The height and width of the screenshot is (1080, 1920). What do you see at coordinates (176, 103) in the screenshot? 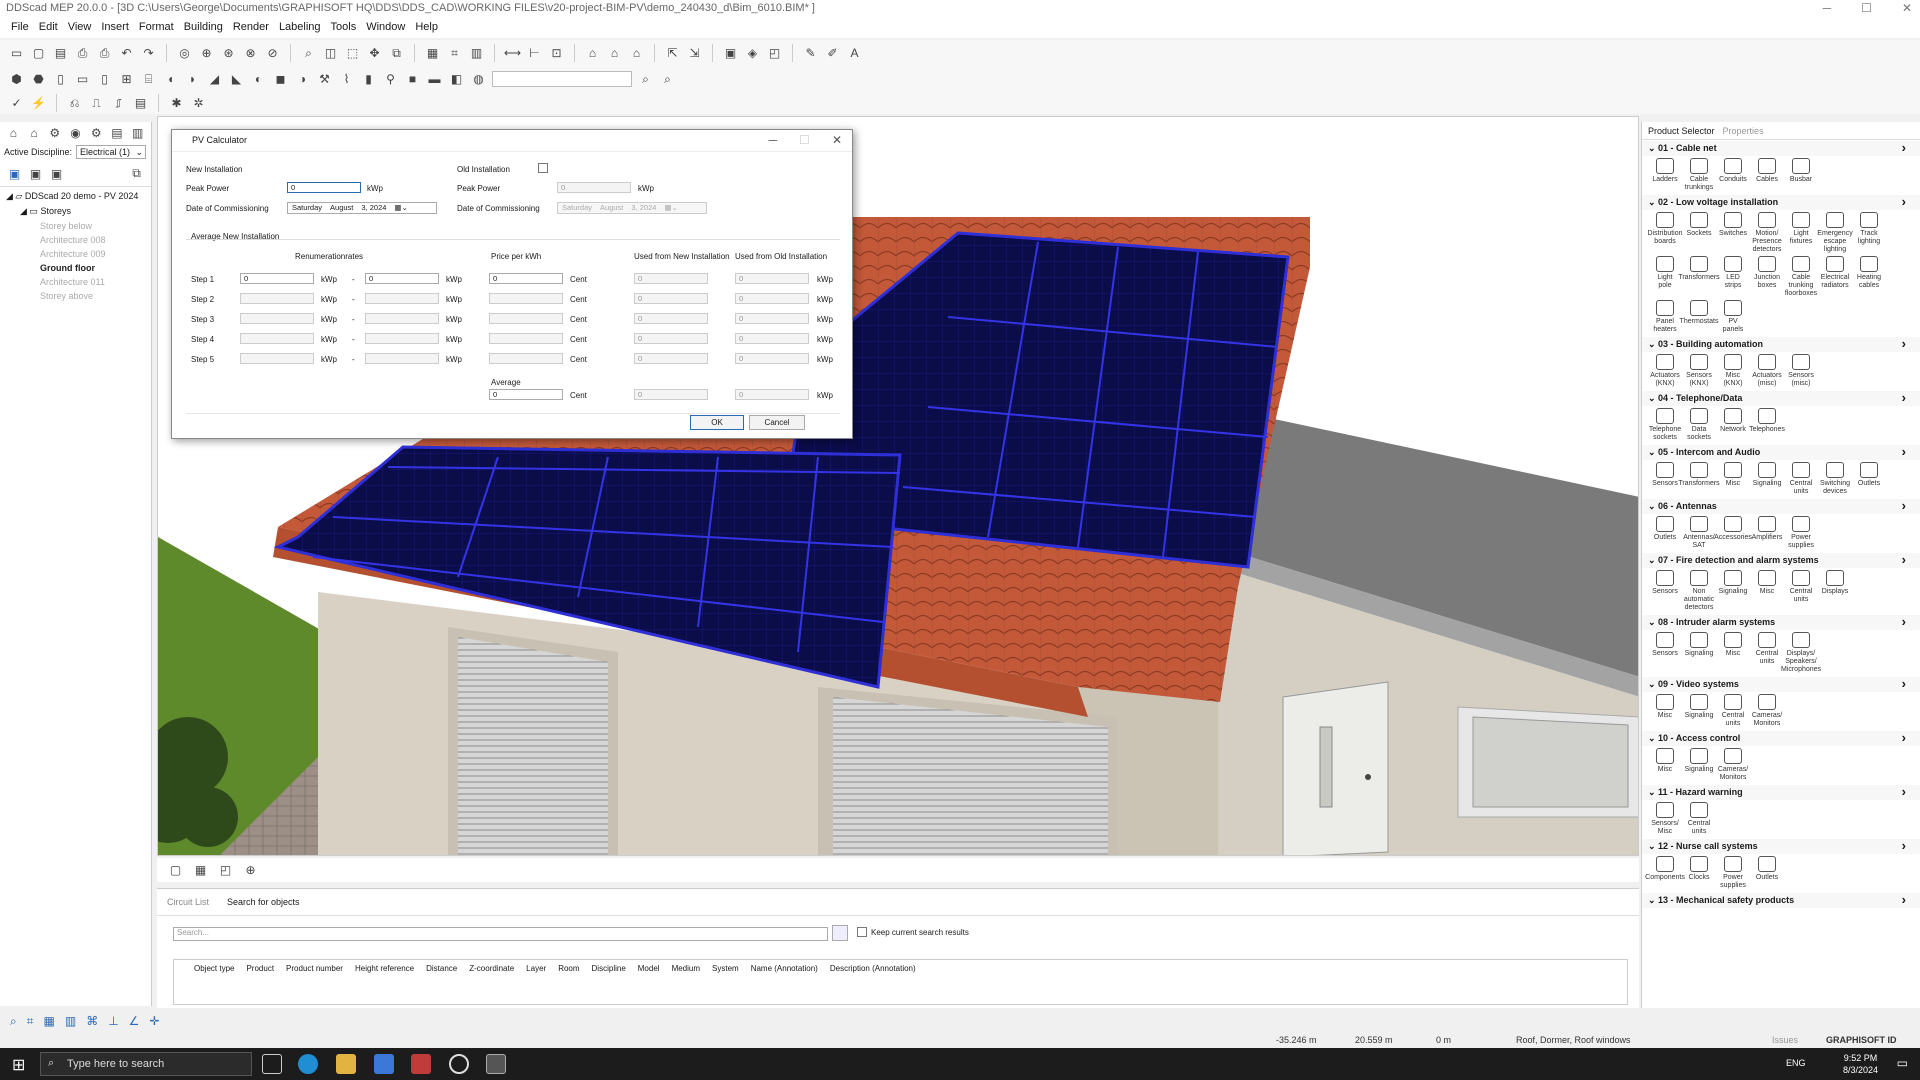
I see `bug-icon: ✱` at bounding box center [176, 103].